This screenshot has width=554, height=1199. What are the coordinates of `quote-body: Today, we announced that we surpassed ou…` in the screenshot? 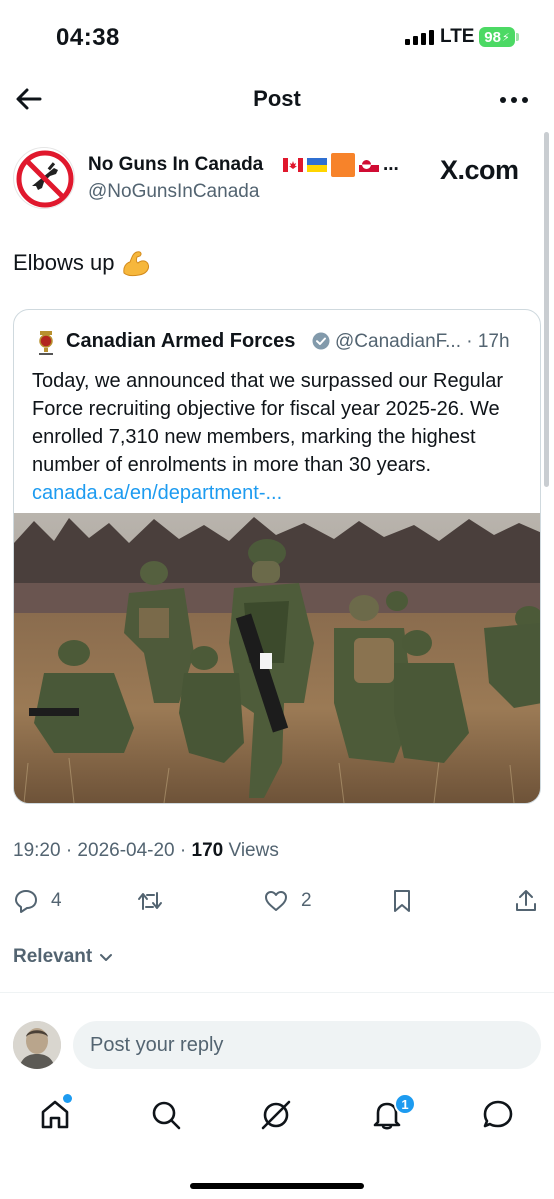 It's located at (268, 423).